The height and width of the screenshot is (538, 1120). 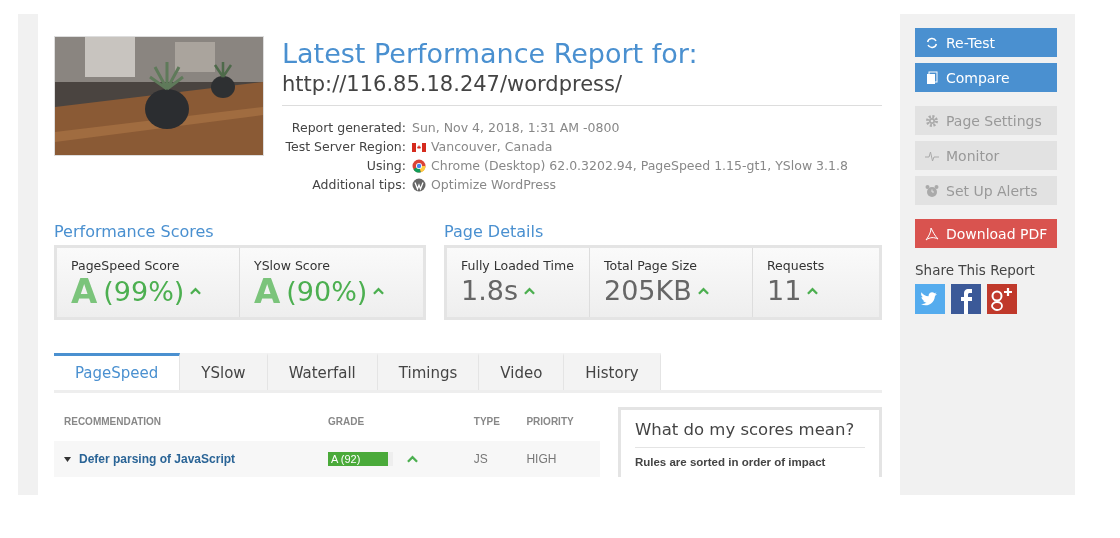 What do you see at coordinates (67, 459) in the screenshot?
I see `collapsed-triangle-icon` at bounding box center [67, 459].